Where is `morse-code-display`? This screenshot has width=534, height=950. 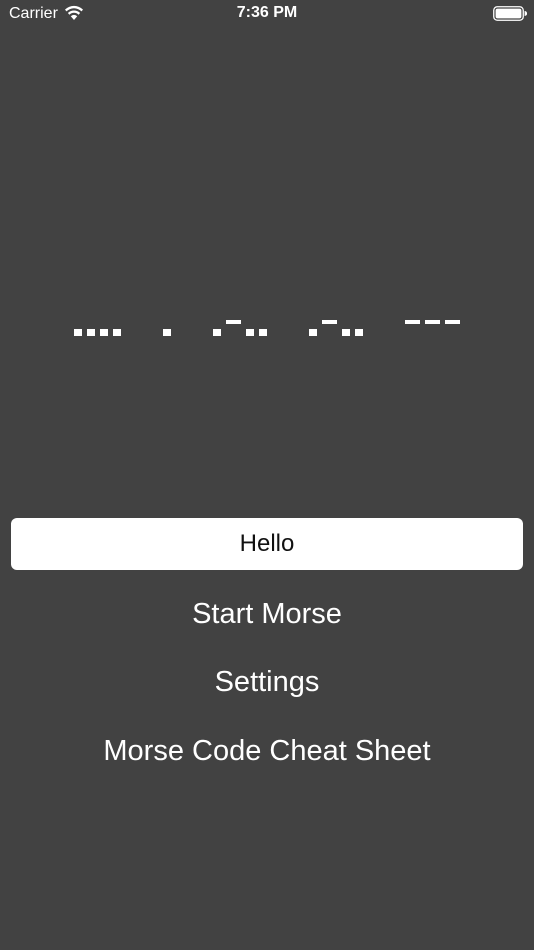
morse-code-display is located at coordinates (267, 325).